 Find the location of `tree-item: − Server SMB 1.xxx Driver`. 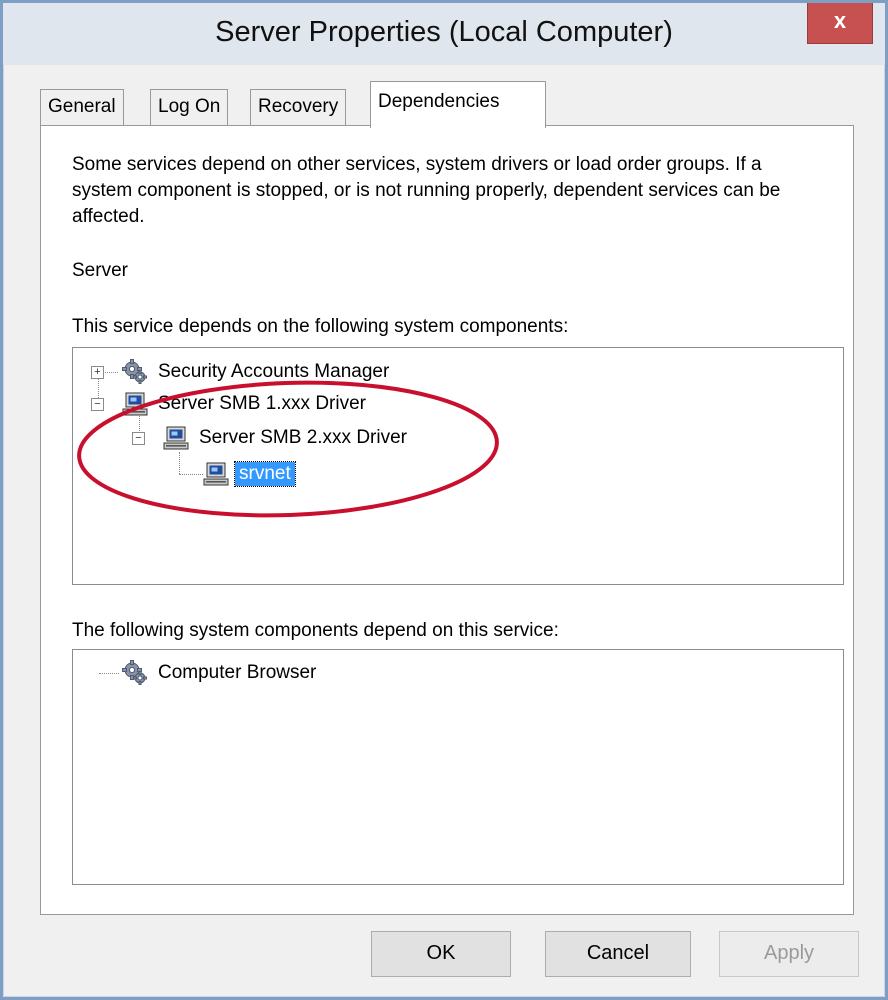

tree-item: − Server SMB 1.xxx Driver is located at coordinates (230, 404).